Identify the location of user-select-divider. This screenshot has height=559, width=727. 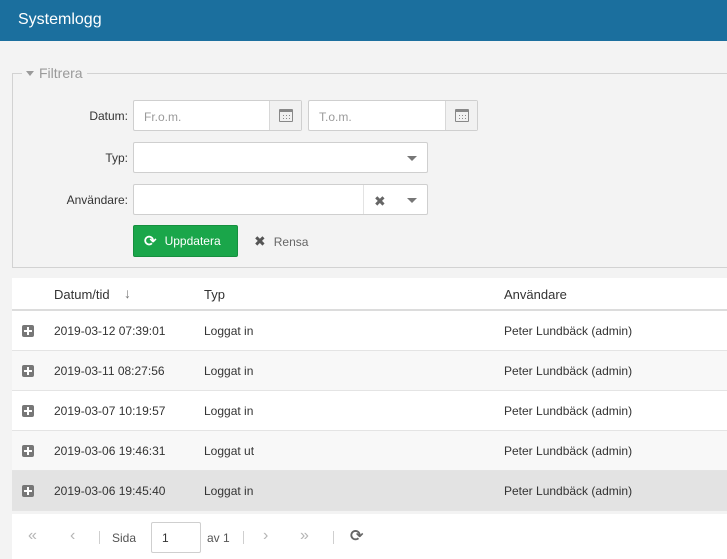
(363, 199).